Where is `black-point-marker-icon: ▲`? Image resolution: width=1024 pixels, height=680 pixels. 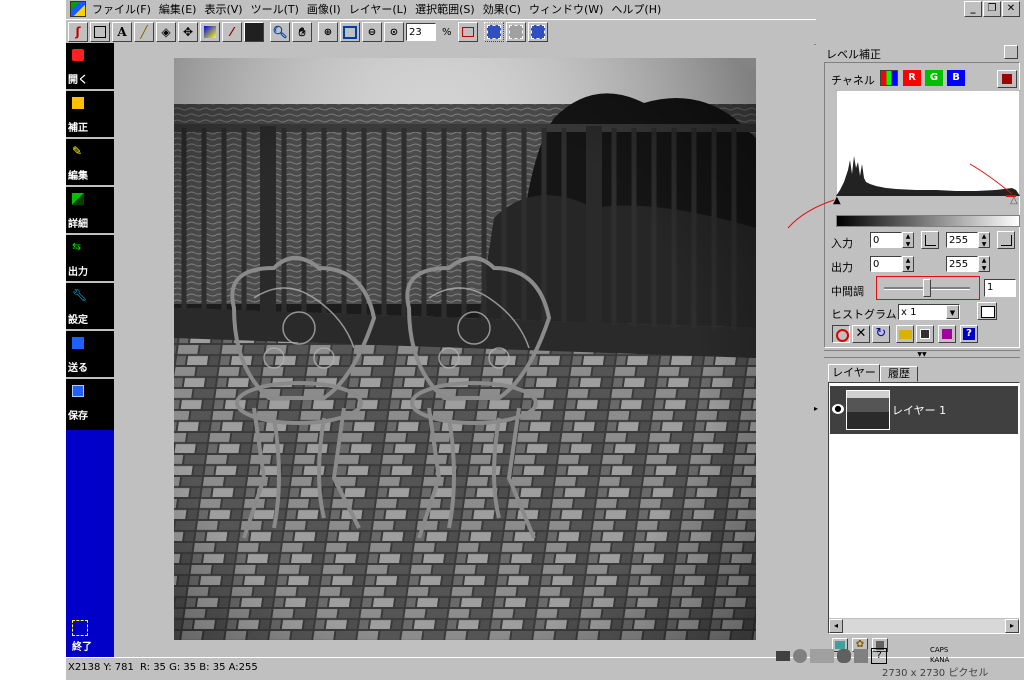 black-point-marker-icon: ▲ is located at coordinates (837, 201).